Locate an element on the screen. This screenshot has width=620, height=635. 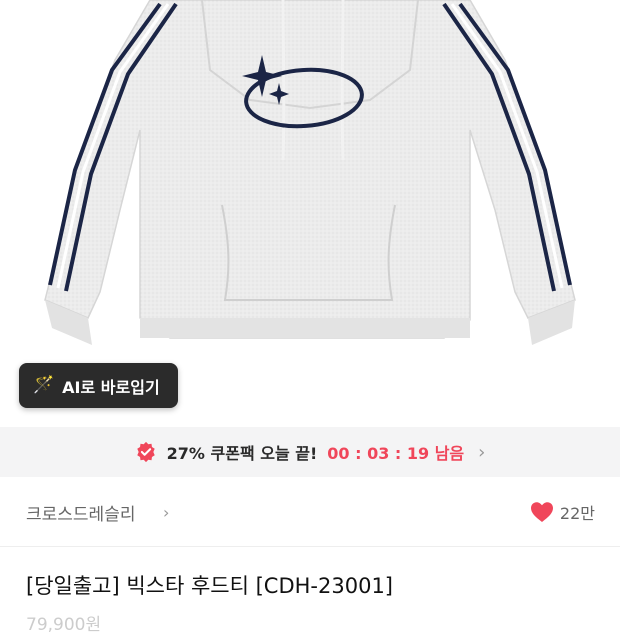
coupon-badge-icon is located at coordinates (145, 452).